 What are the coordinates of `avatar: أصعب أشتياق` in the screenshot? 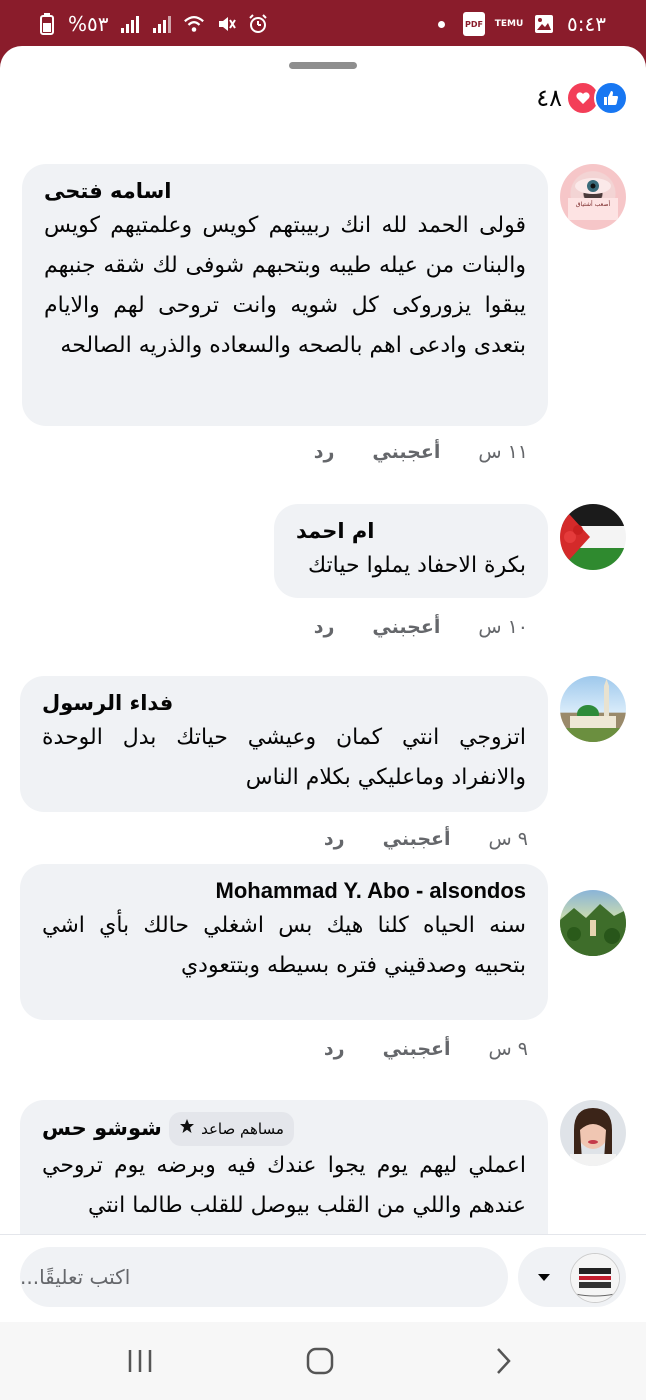 It's located at (593, 197).